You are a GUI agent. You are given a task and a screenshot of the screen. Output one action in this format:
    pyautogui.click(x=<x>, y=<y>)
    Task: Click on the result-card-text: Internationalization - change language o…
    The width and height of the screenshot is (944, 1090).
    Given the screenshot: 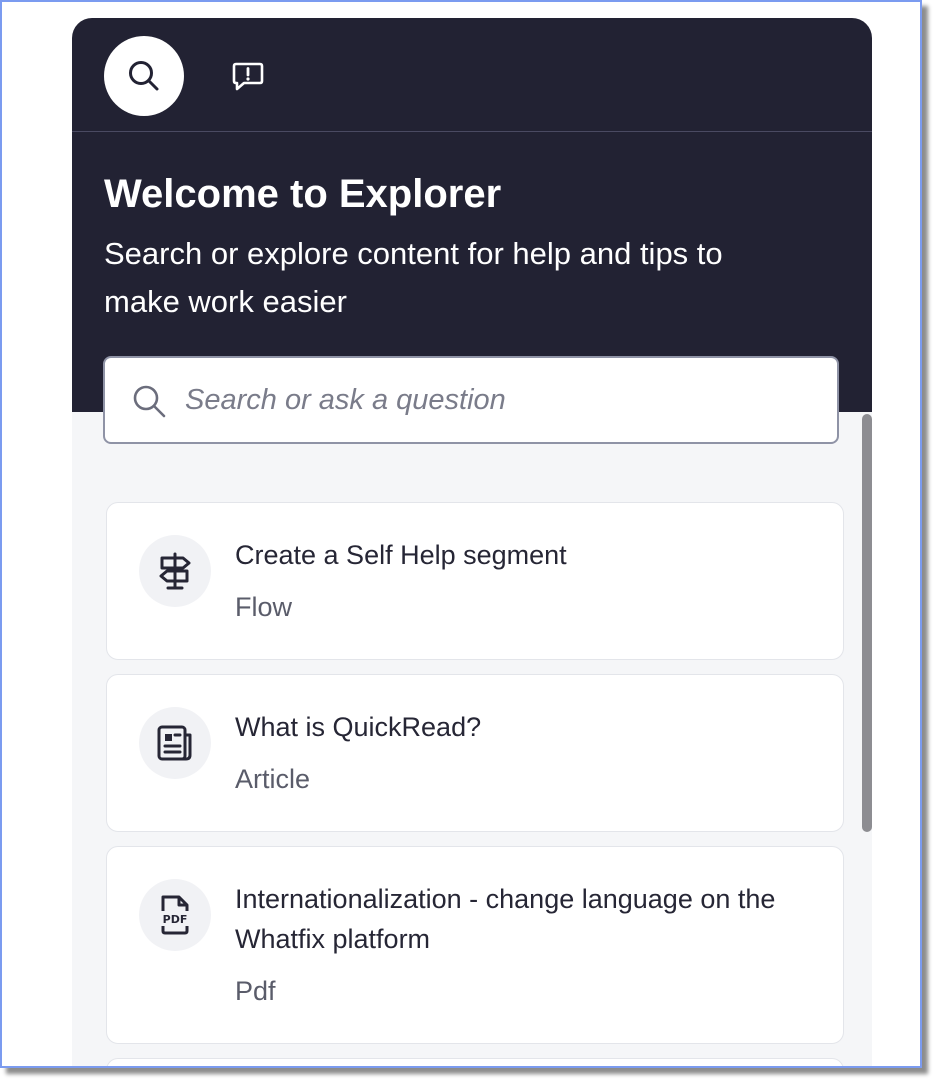 What is the action you would take?
    pyautogui.click(x=515, y=945)
    